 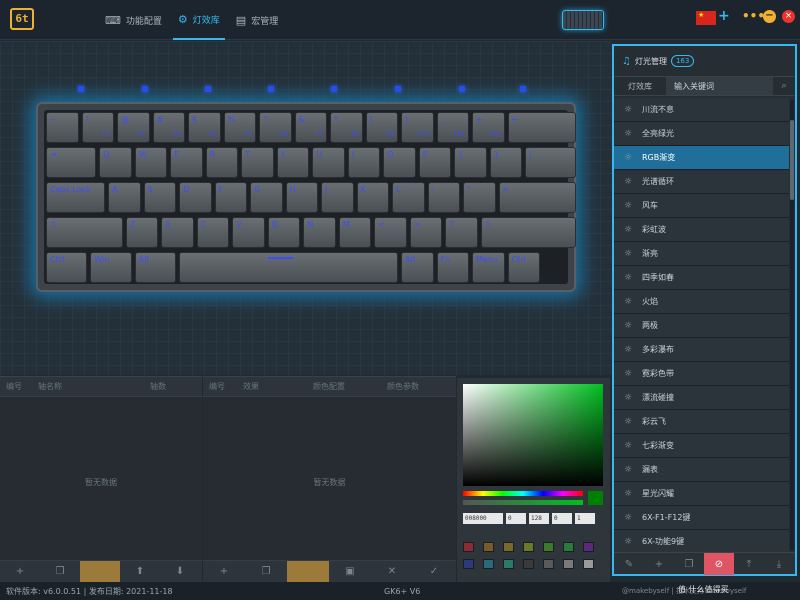 I want to click on keyboard-key: ^ F6, so click(x=275, y=127).